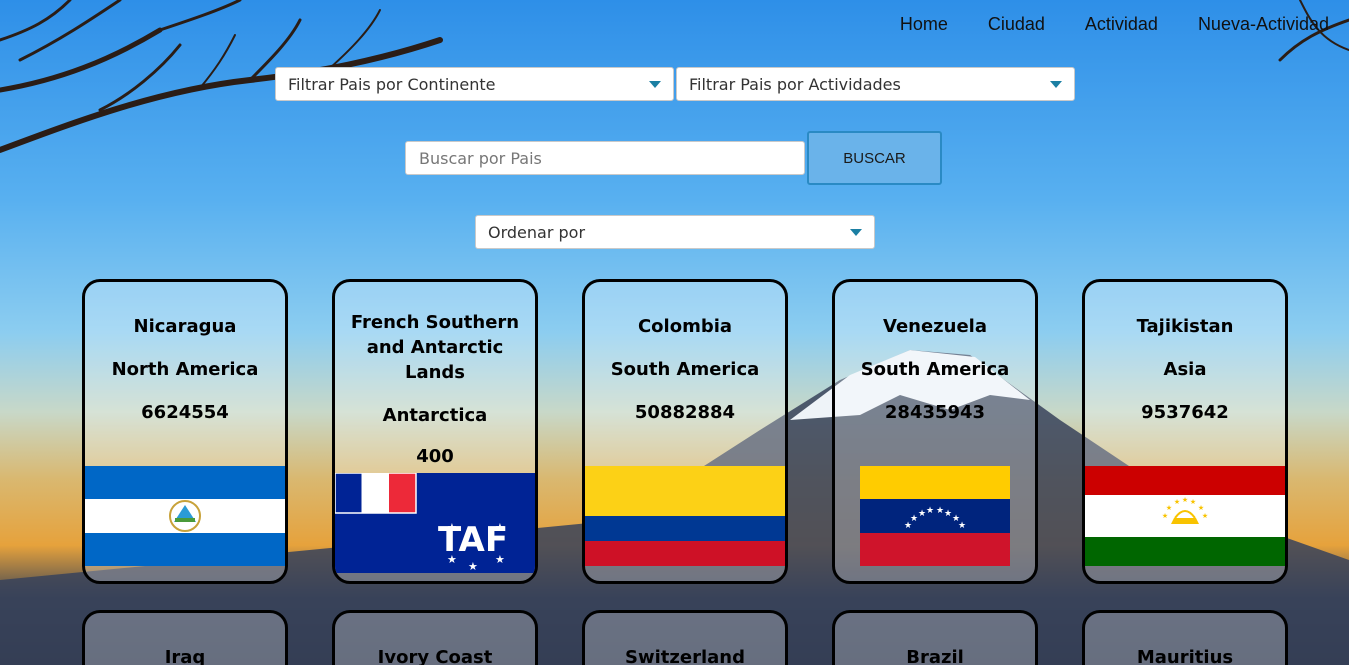  What do you see at coordinates (537, 232) in the screenshot?
I see `order-select-label: Ordenar por` at bounding box center [537, 232].